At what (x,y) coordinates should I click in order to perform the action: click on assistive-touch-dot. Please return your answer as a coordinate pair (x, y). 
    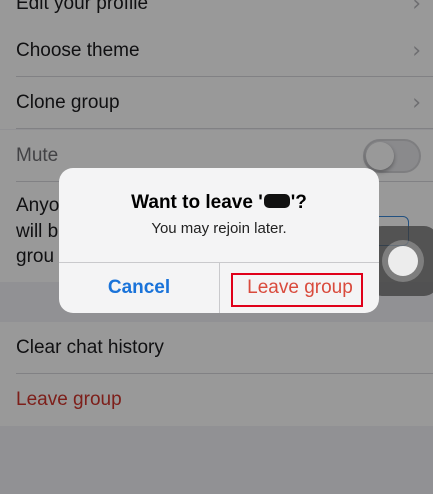
    Looking at the image, I should click on (403, 261).